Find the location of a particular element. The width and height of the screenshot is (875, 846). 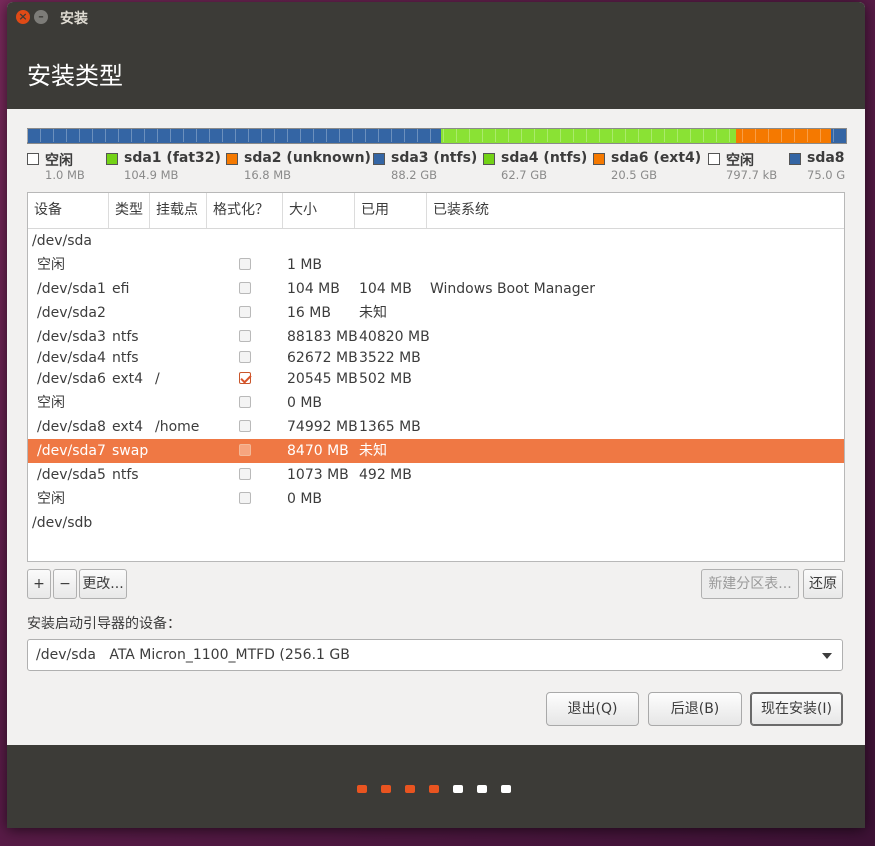

column-header-type: 类型 is located at coordinates (129, 210).